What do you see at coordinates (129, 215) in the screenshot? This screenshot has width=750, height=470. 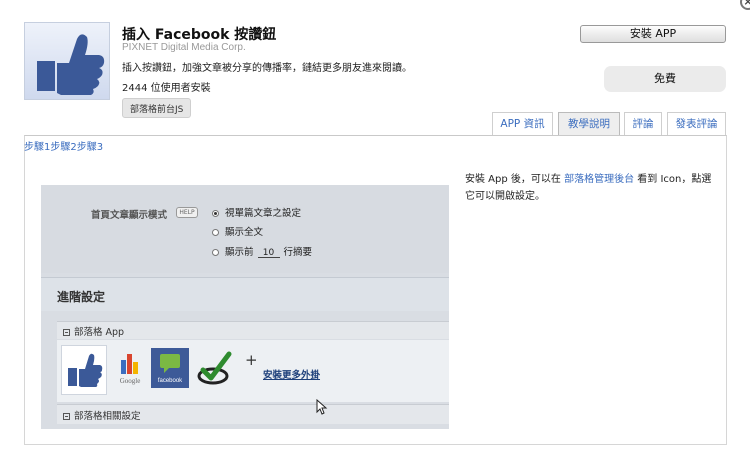 I see `display-mode-label: 首頁文章顯示模式` at bounding box center [129, 215].